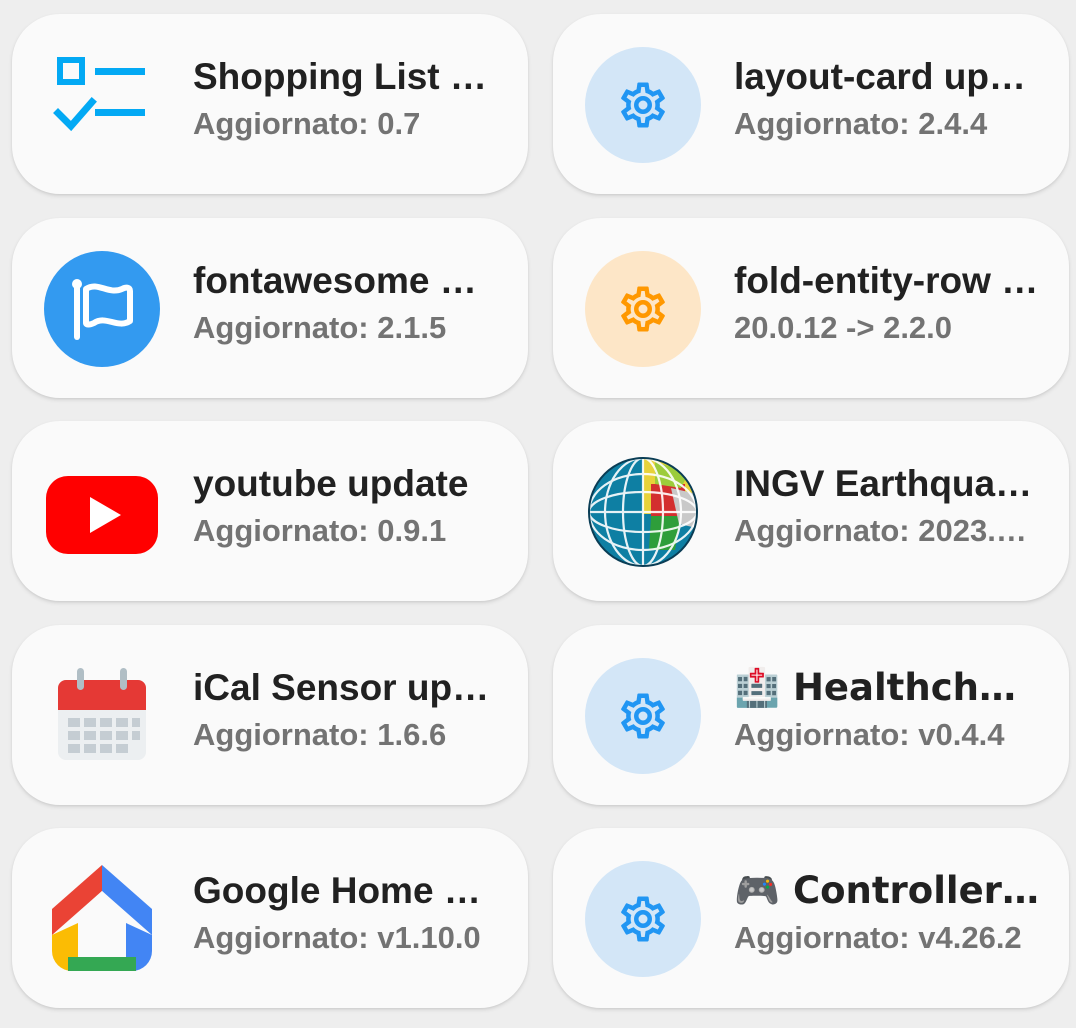 Image resolution: width=1076 pixels, height=1028 pixels. What do you see at coordinates (886, 890) in the screenshot?
I see `card-title: 🎮 ControllerX update` at bounding box center [886, 890].